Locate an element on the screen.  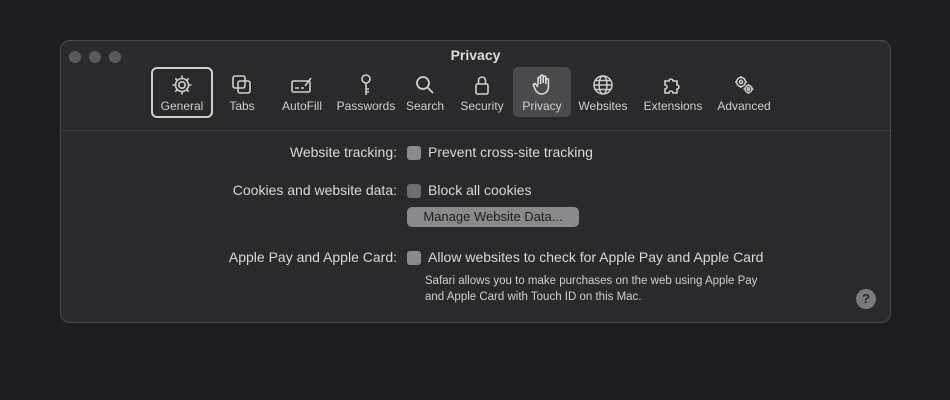
toolbar-divider is located at coordinates (475, 130).